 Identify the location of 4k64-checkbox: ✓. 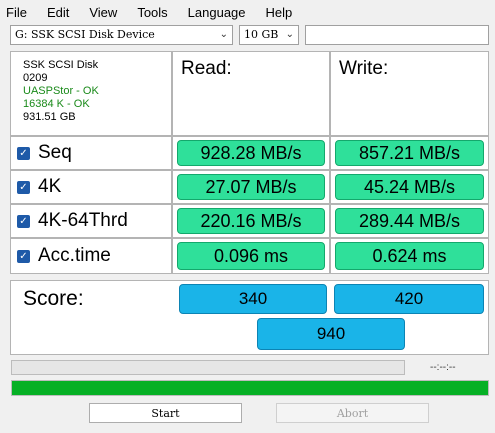
(23, 221).